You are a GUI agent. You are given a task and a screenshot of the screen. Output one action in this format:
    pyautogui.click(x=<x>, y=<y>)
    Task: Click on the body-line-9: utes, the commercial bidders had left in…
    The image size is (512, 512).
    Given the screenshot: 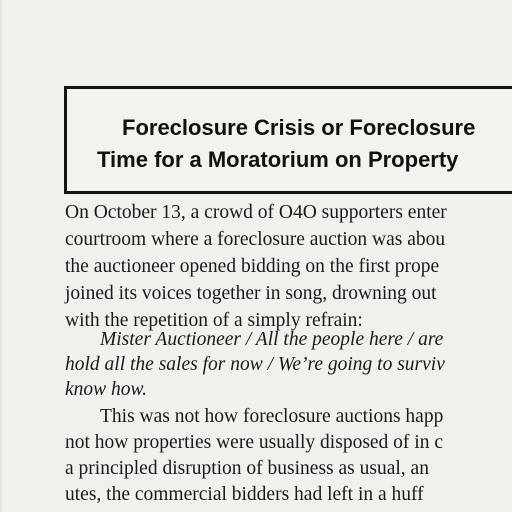 What is the action you would take?
    pyautogui.click(x=244, y=494)
    